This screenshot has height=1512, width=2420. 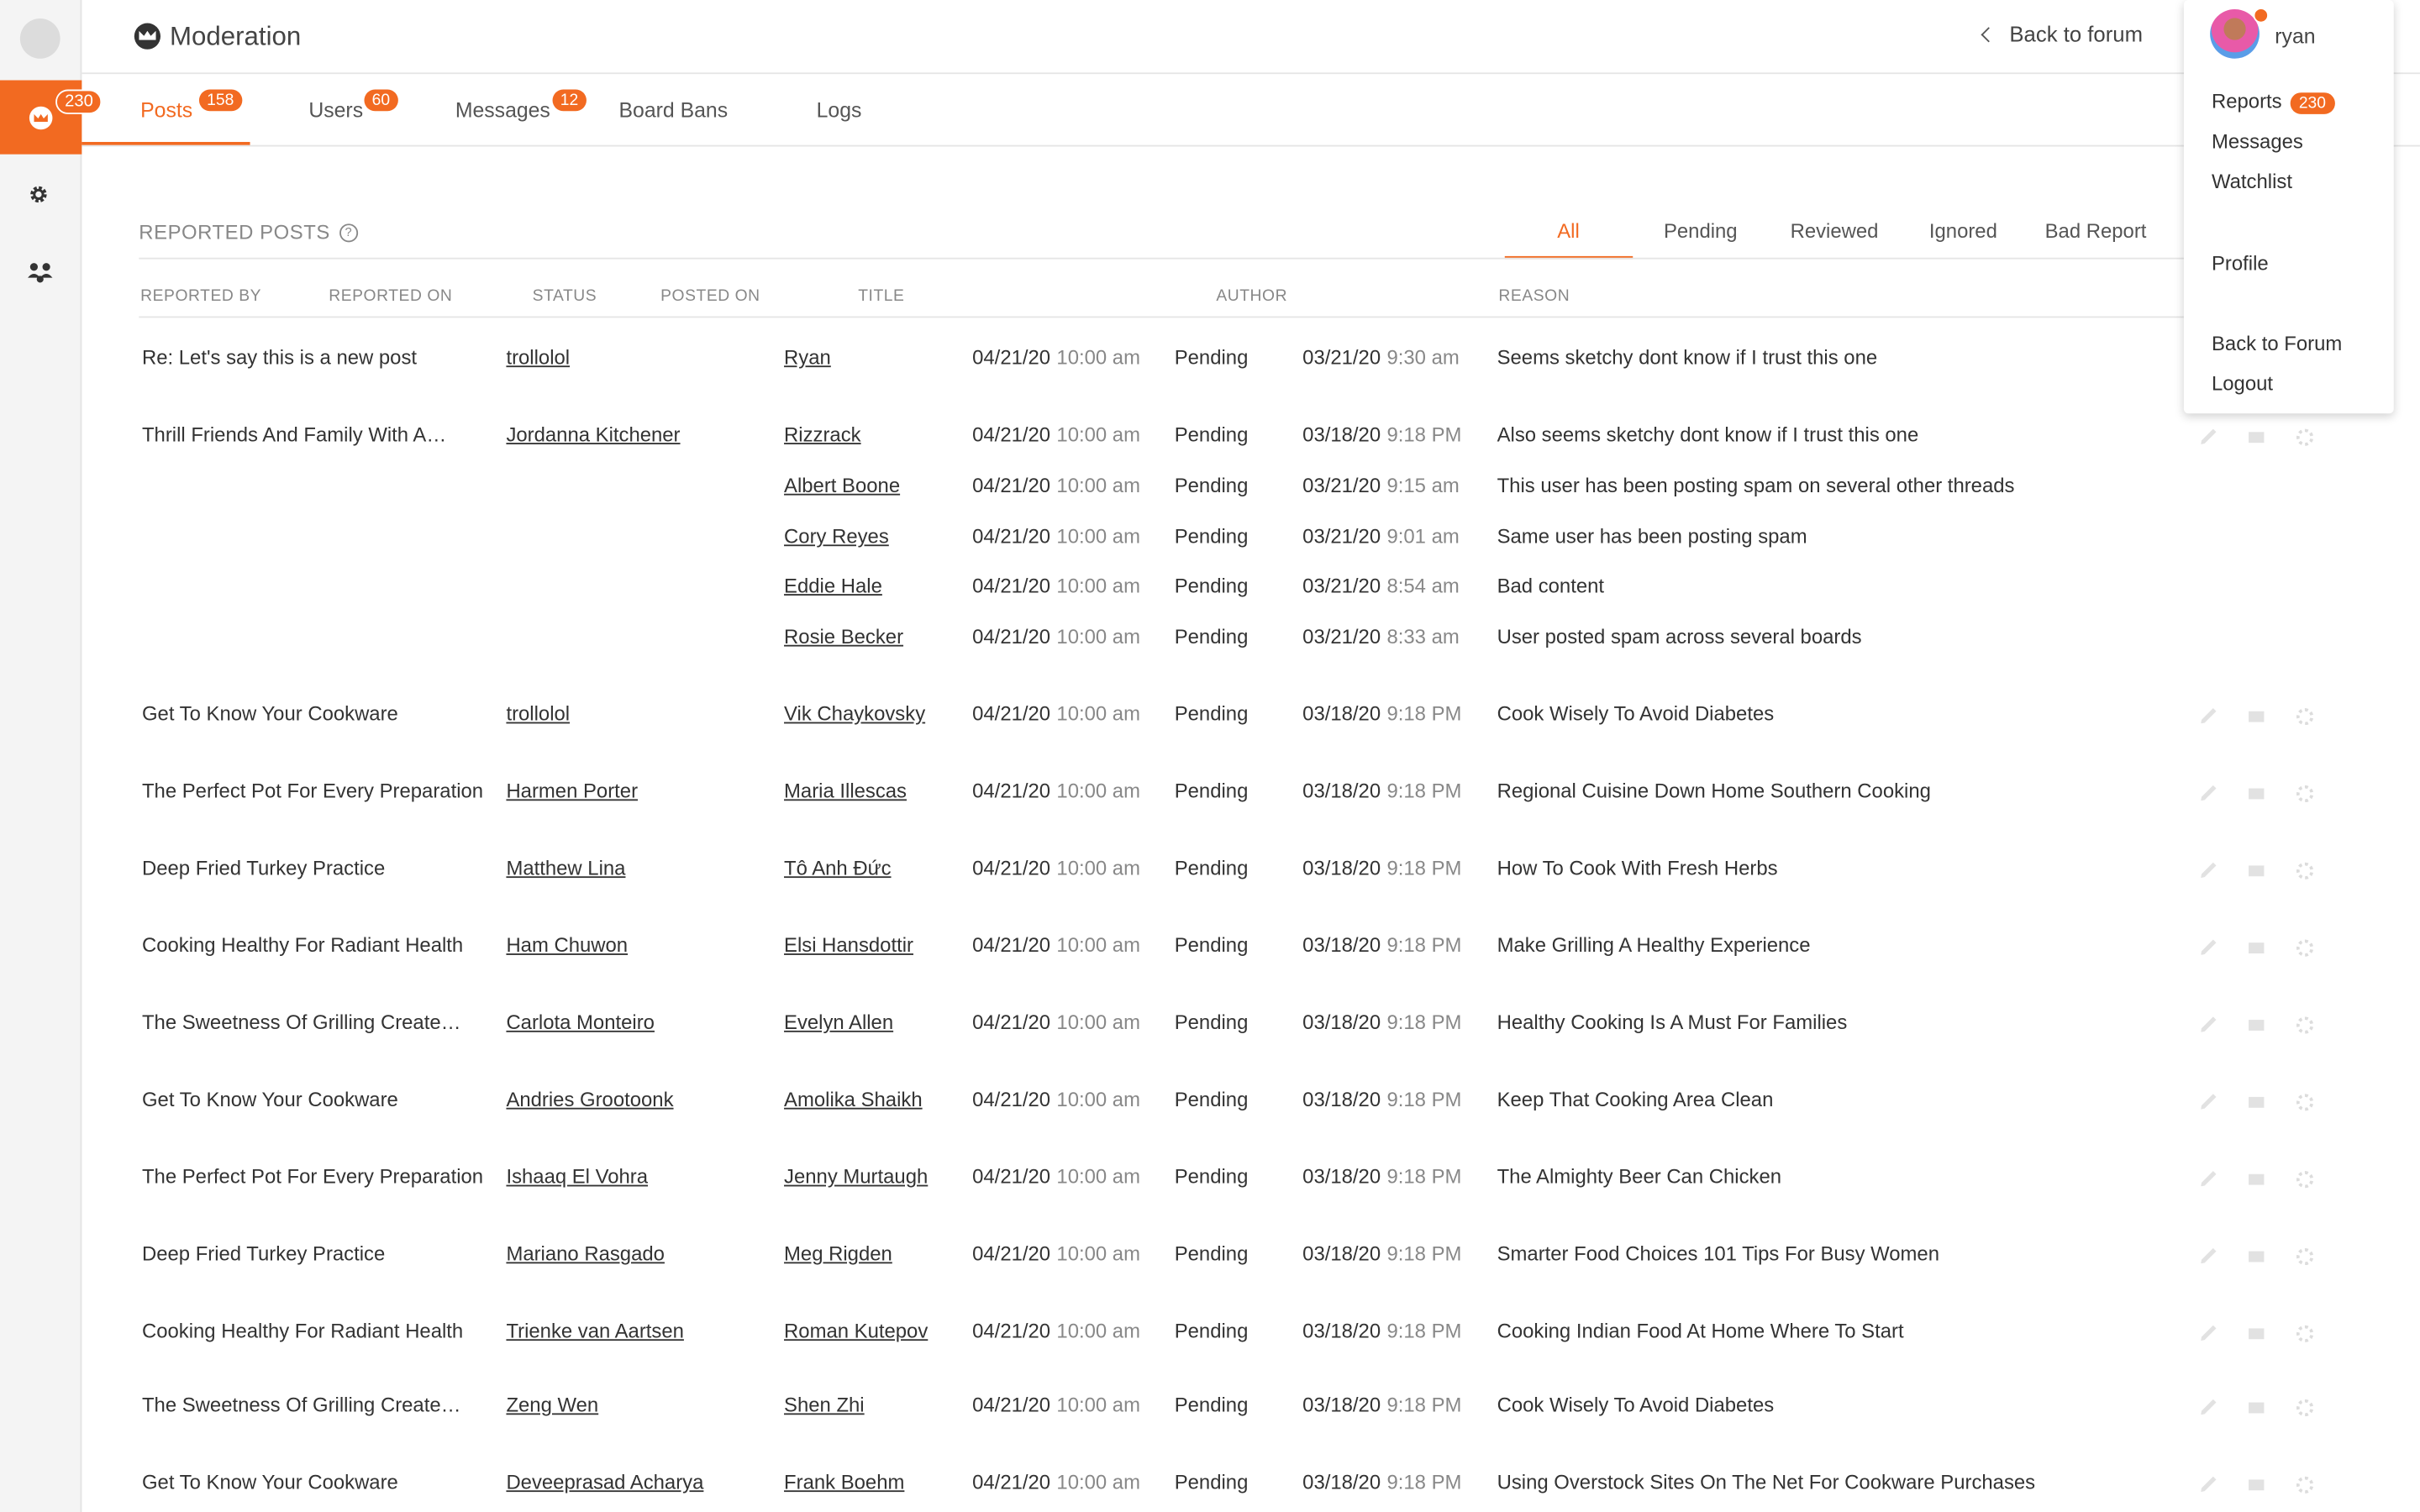 What do you see at coordinates (808, 357) in the screenshot?
I see `reporter-link: Ryan` at bounding box center [808, 357].